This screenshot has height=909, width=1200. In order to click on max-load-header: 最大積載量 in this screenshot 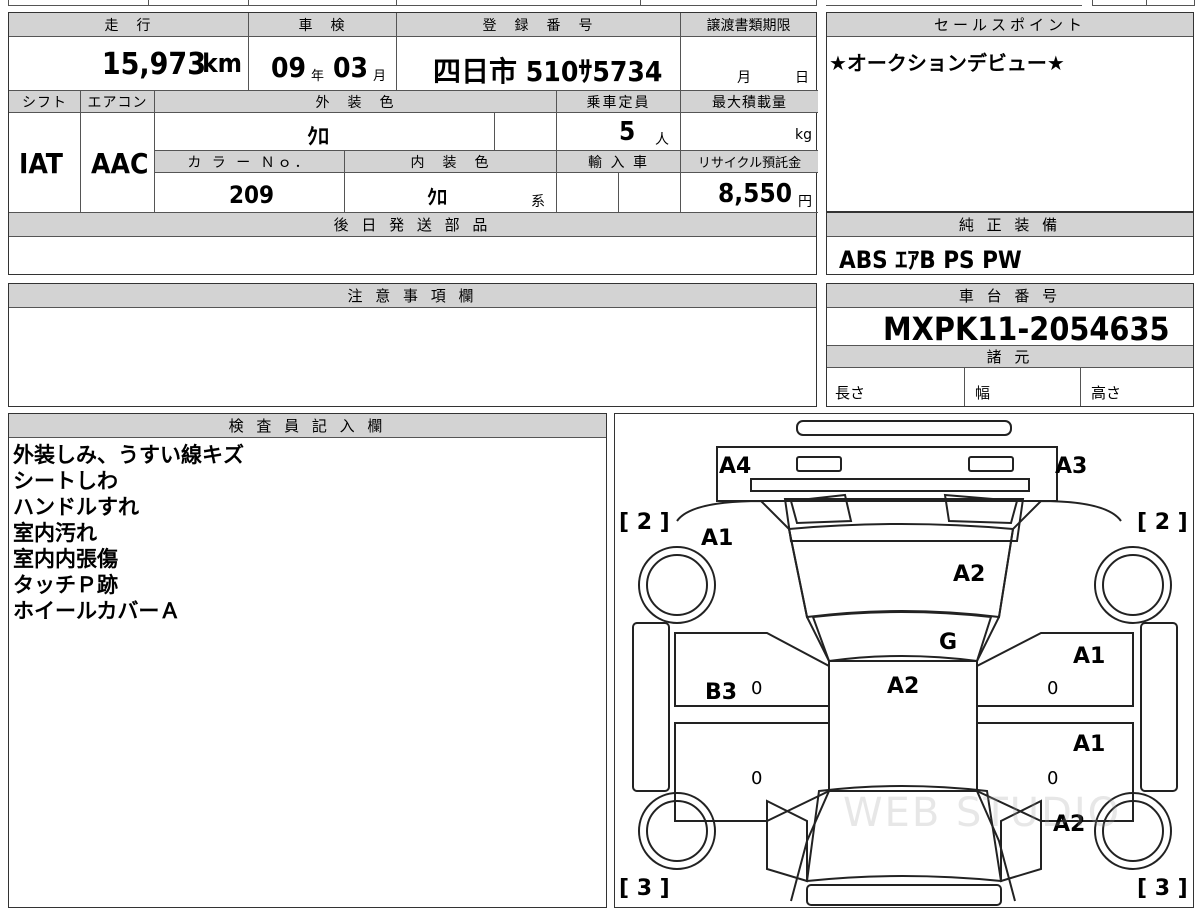, I will do `click(749, 102)`.